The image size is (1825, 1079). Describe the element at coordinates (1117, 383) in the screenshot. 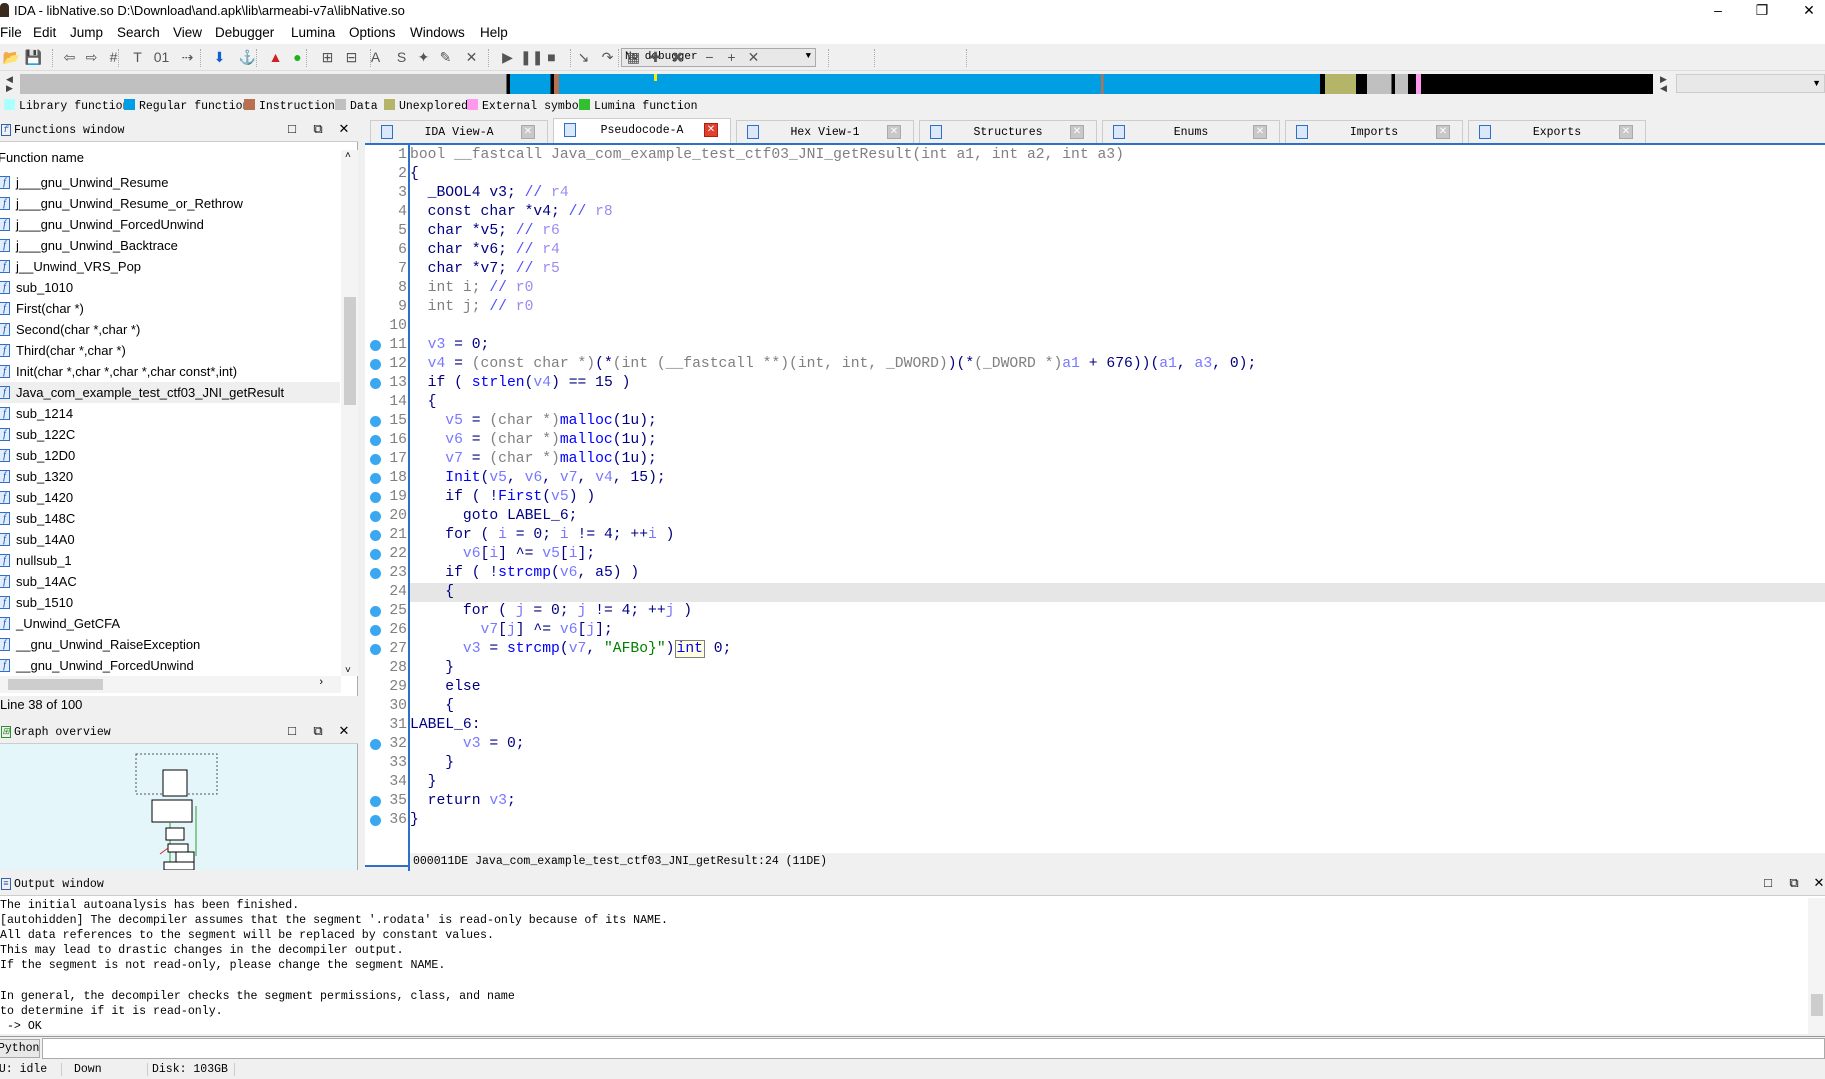

I see `code-line: if ( strlen(v4) == 15 )` at that location.